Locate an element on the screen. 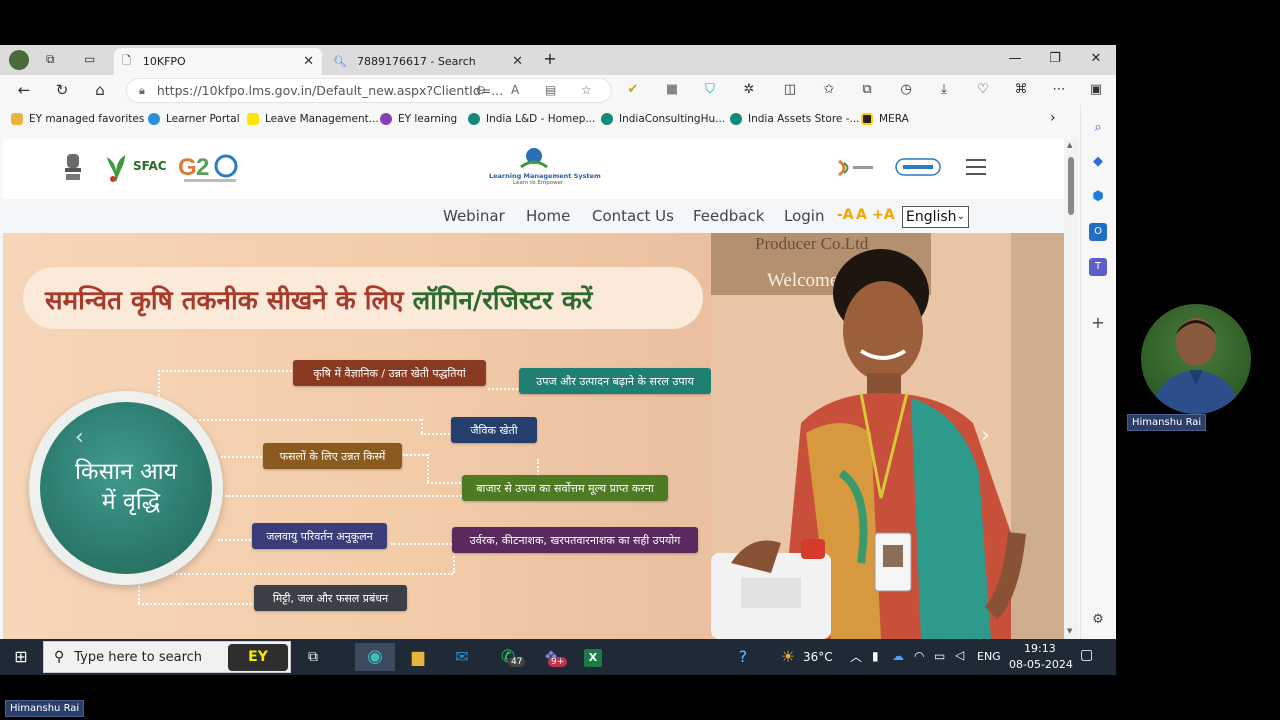  language-select: English ⌄ is located at coordinates (935, 217).